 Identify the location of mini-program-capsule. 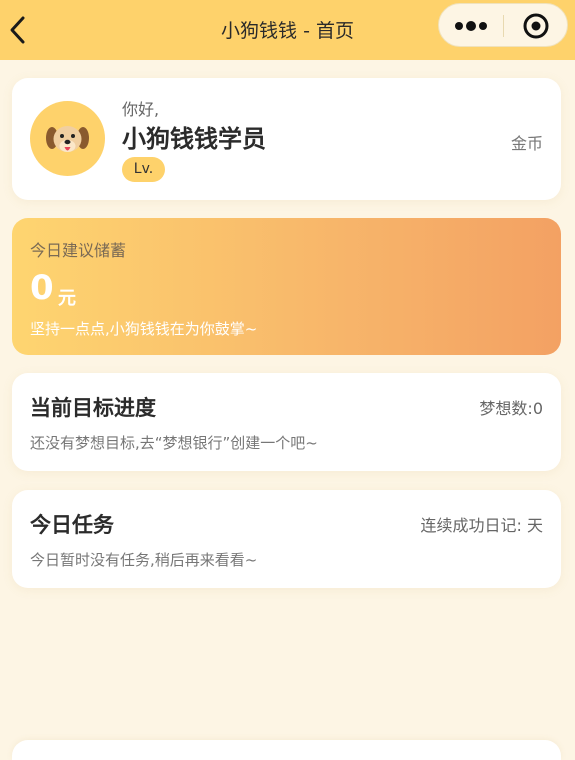
(503, 25).